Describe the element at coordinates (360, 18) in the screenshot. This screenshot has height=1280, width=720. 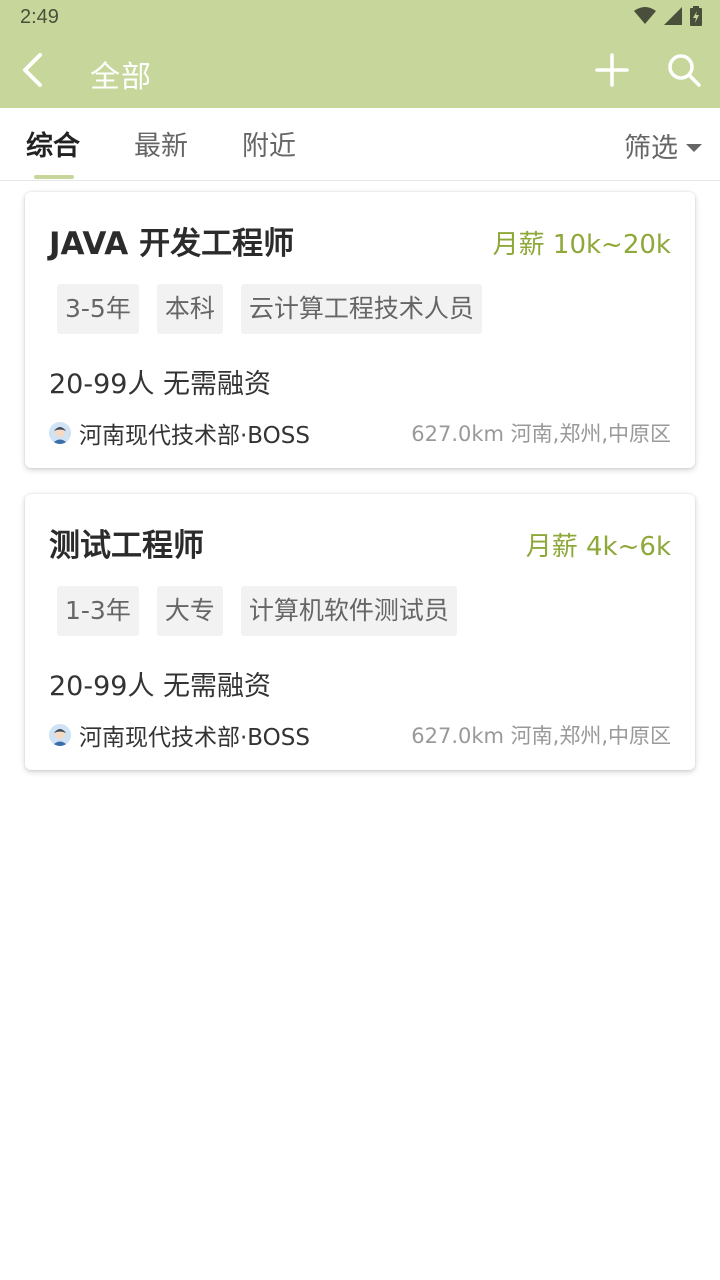
I see `status-bar: 2:49` at that location.